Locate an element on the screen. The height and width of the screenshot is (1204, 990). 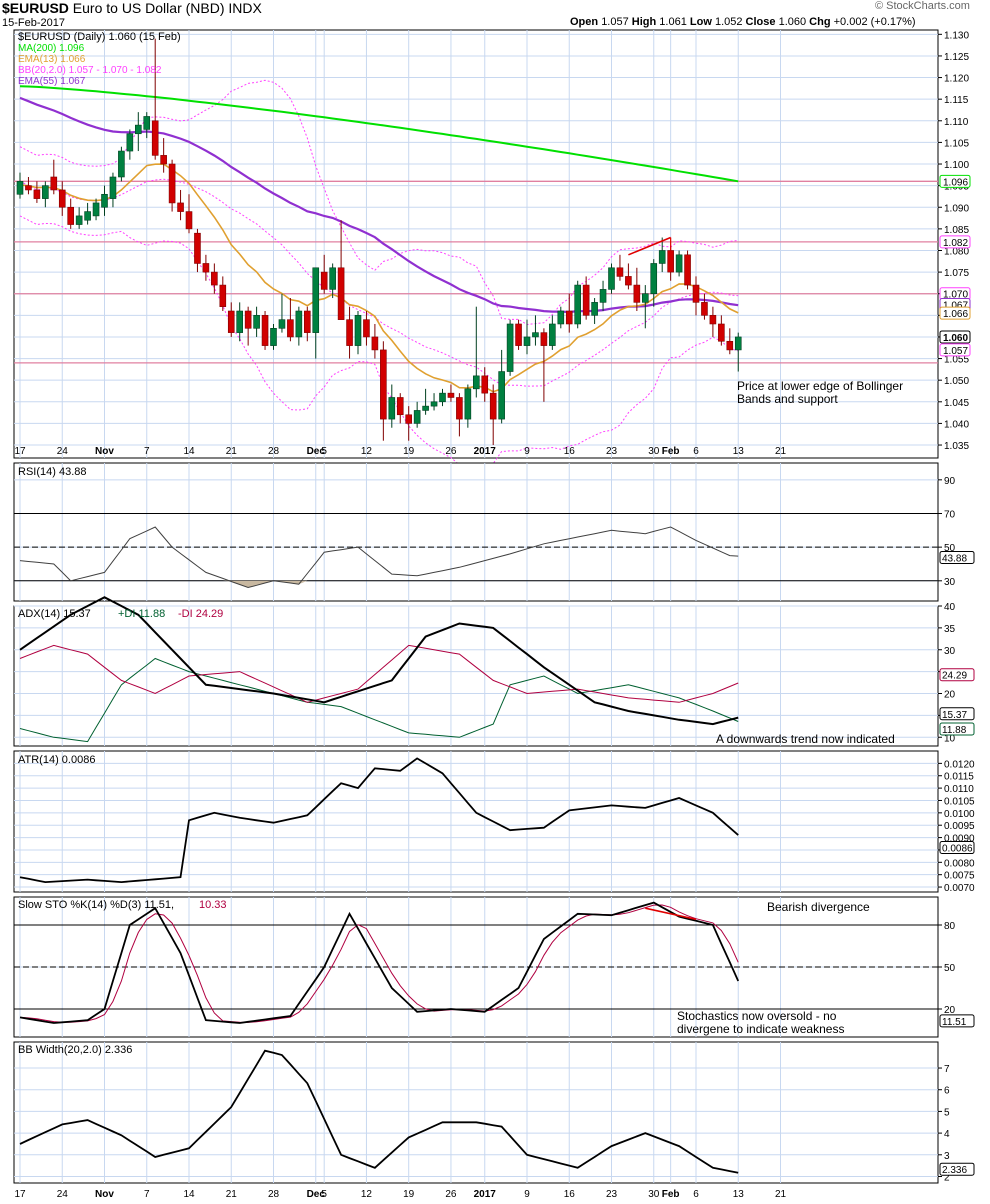
y-tick-label: 1.035 is located at coordinates (956, 446).